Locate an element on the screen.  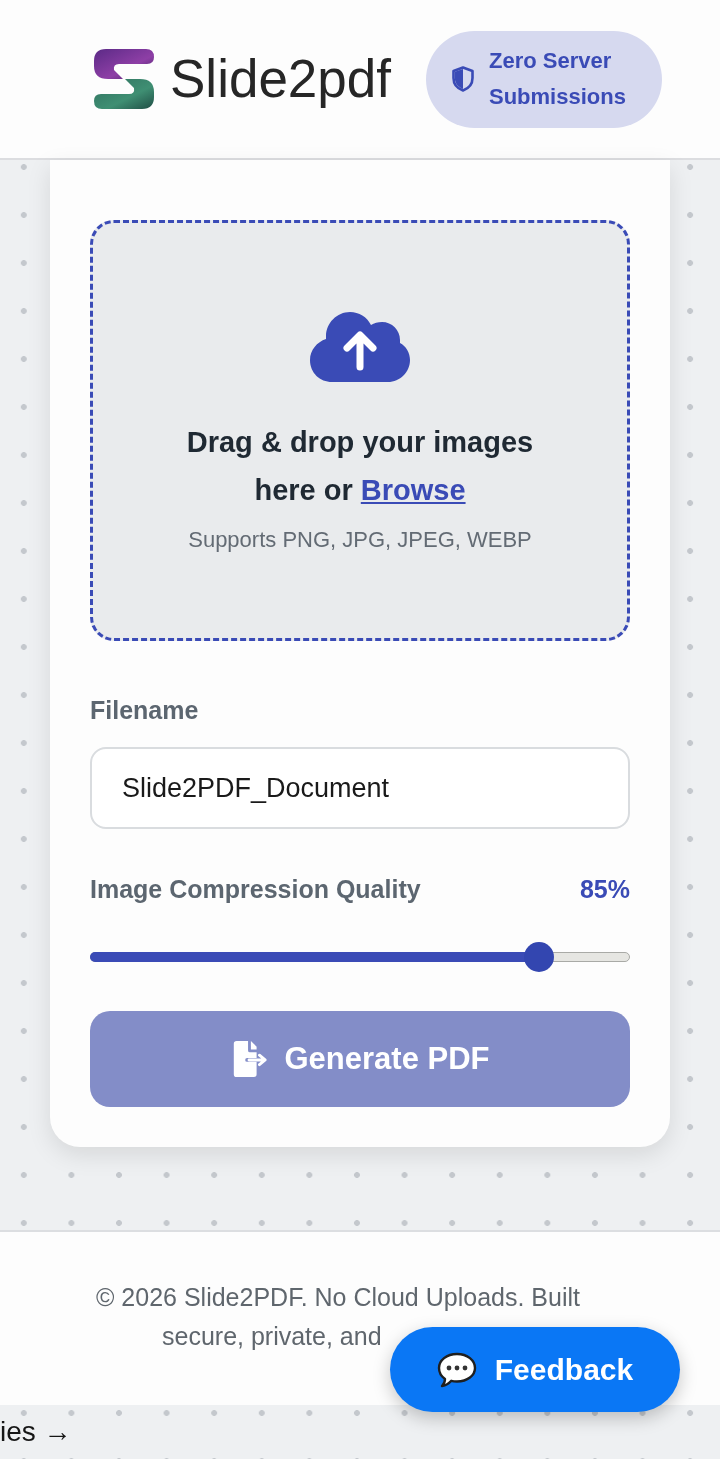
upload-prompt: Drag & drop your images here or Browse is located at coordinates (360, 466).